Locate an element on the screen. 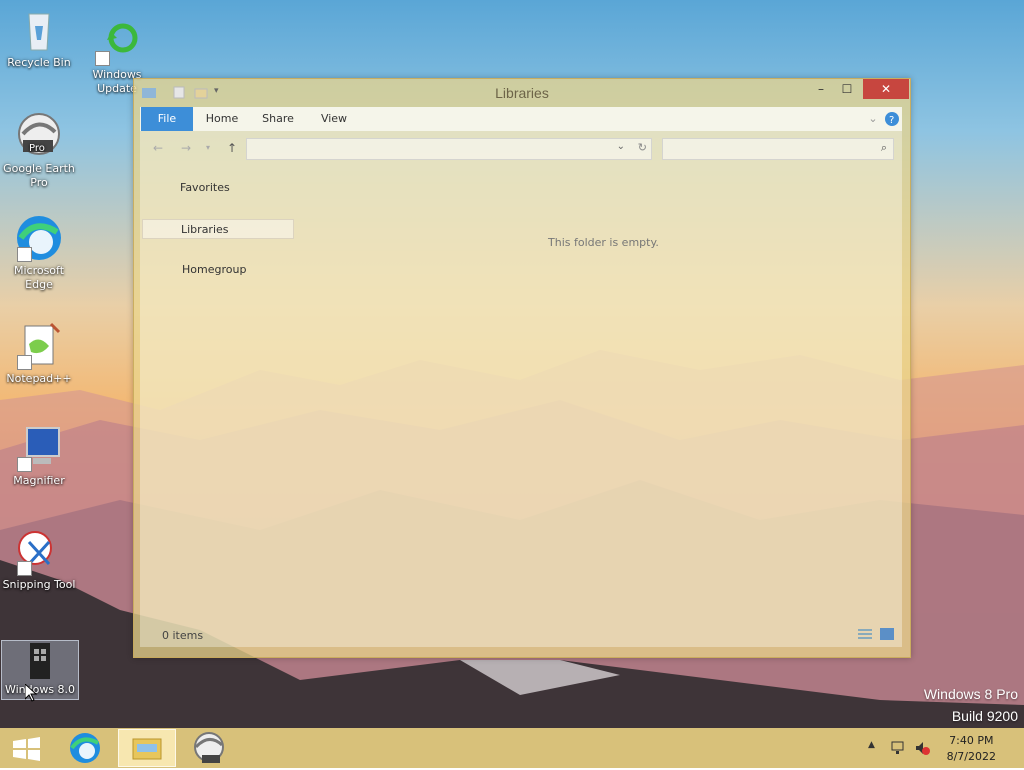  desktop-icon-recycle-bin: Recycle Bin is located at coordinates (39, 38).